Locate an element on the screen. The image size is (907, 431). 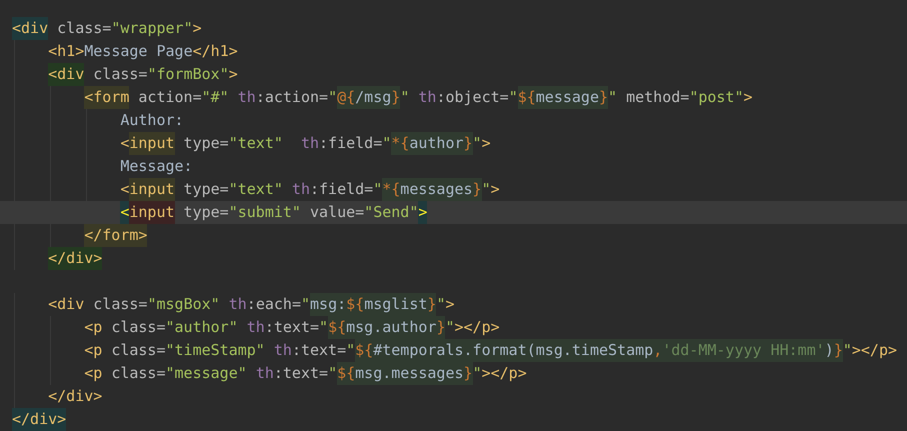
attribute-value: "formBox" is located at coordinates (188, 74).